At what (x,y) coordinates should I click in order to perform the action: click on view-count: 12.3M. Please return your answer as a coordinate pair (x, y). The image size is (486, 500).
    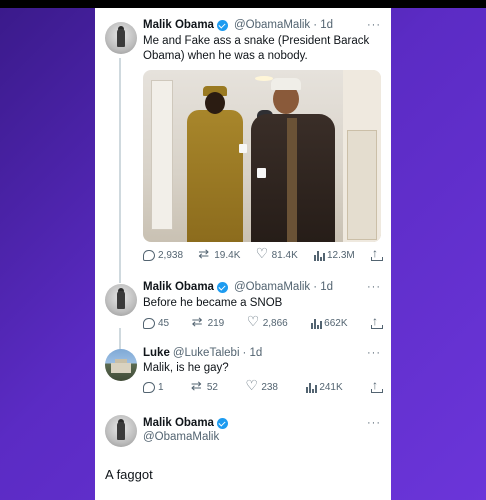
    Looking at the image, I should click on (340, 255).